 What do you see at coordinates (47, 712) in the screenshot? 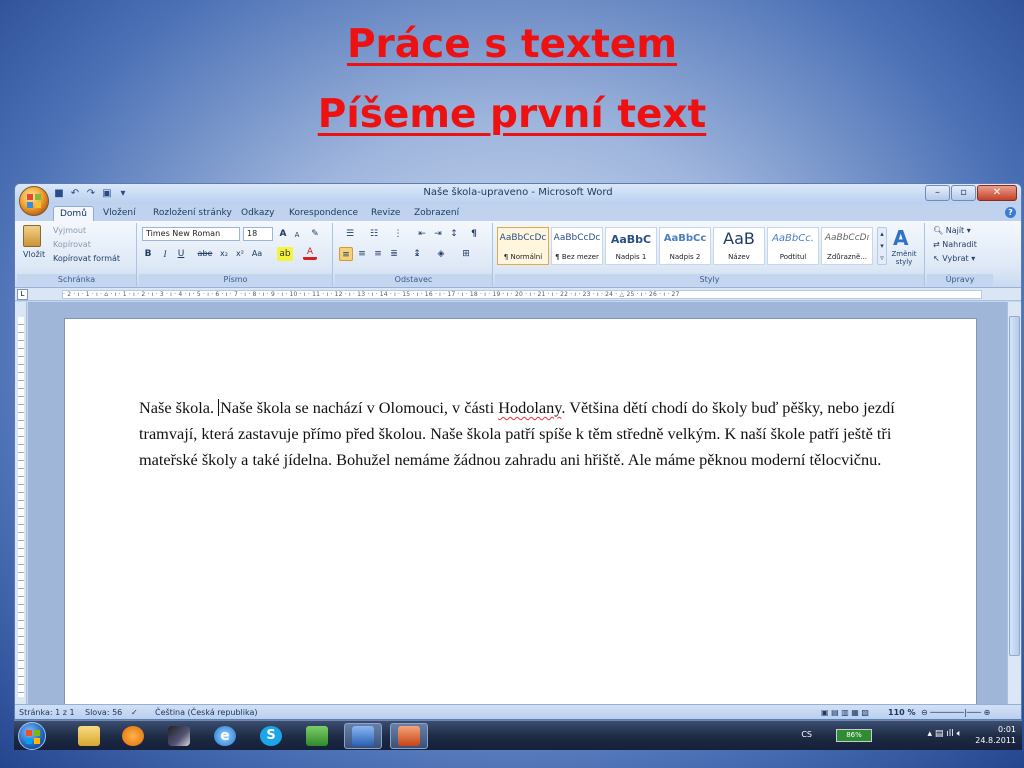
I see `status-page: Stránka: 1 z 1` at bounding box center [47, 712].